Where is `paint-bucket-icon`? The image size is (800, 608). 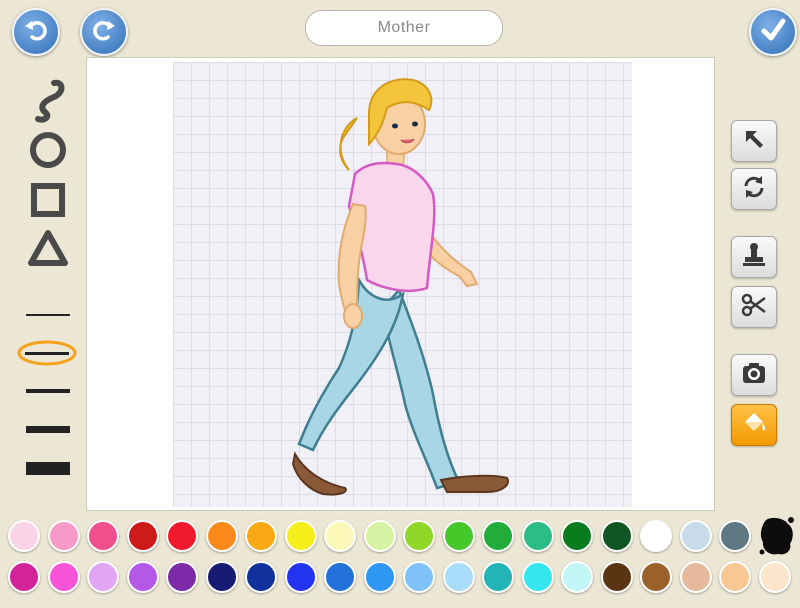
paint-bucket-icon is located at coordinates (754, 425).